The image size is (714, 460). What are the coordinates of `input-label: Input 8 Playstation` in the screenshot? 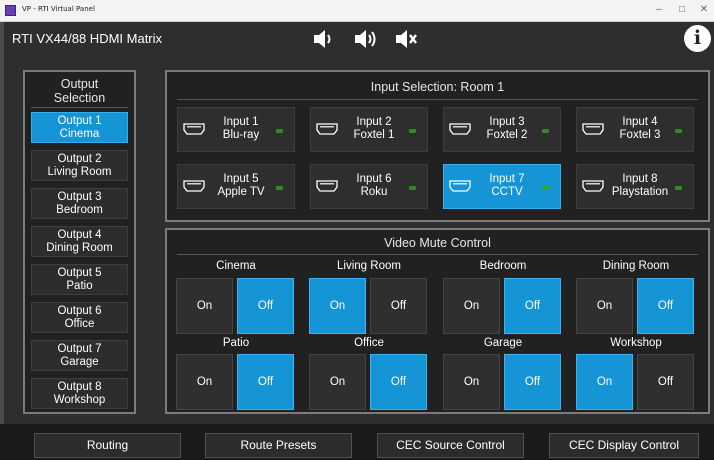 It's located at (640, 186).